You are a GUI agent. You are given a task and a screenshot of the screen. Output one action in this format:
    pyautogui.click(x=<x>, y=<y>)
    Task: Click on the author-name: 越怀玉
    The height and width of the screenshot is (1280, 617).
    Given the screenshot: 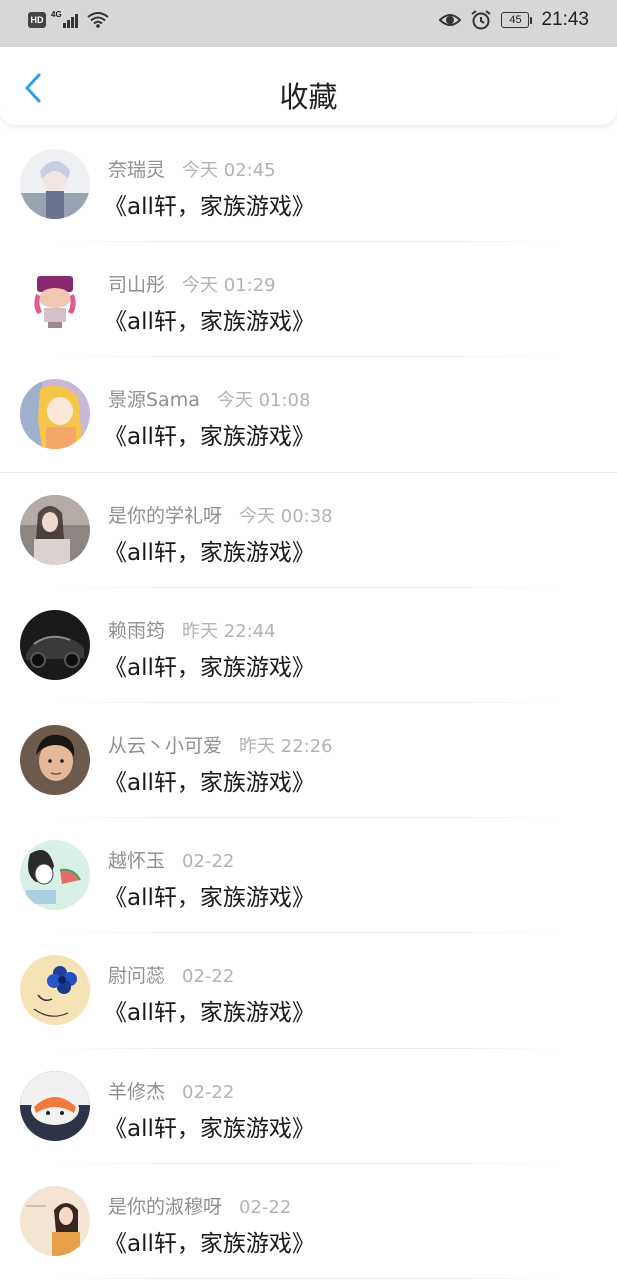 What is the action you would take?
    pyautogui.click(x=136, y=859)
    